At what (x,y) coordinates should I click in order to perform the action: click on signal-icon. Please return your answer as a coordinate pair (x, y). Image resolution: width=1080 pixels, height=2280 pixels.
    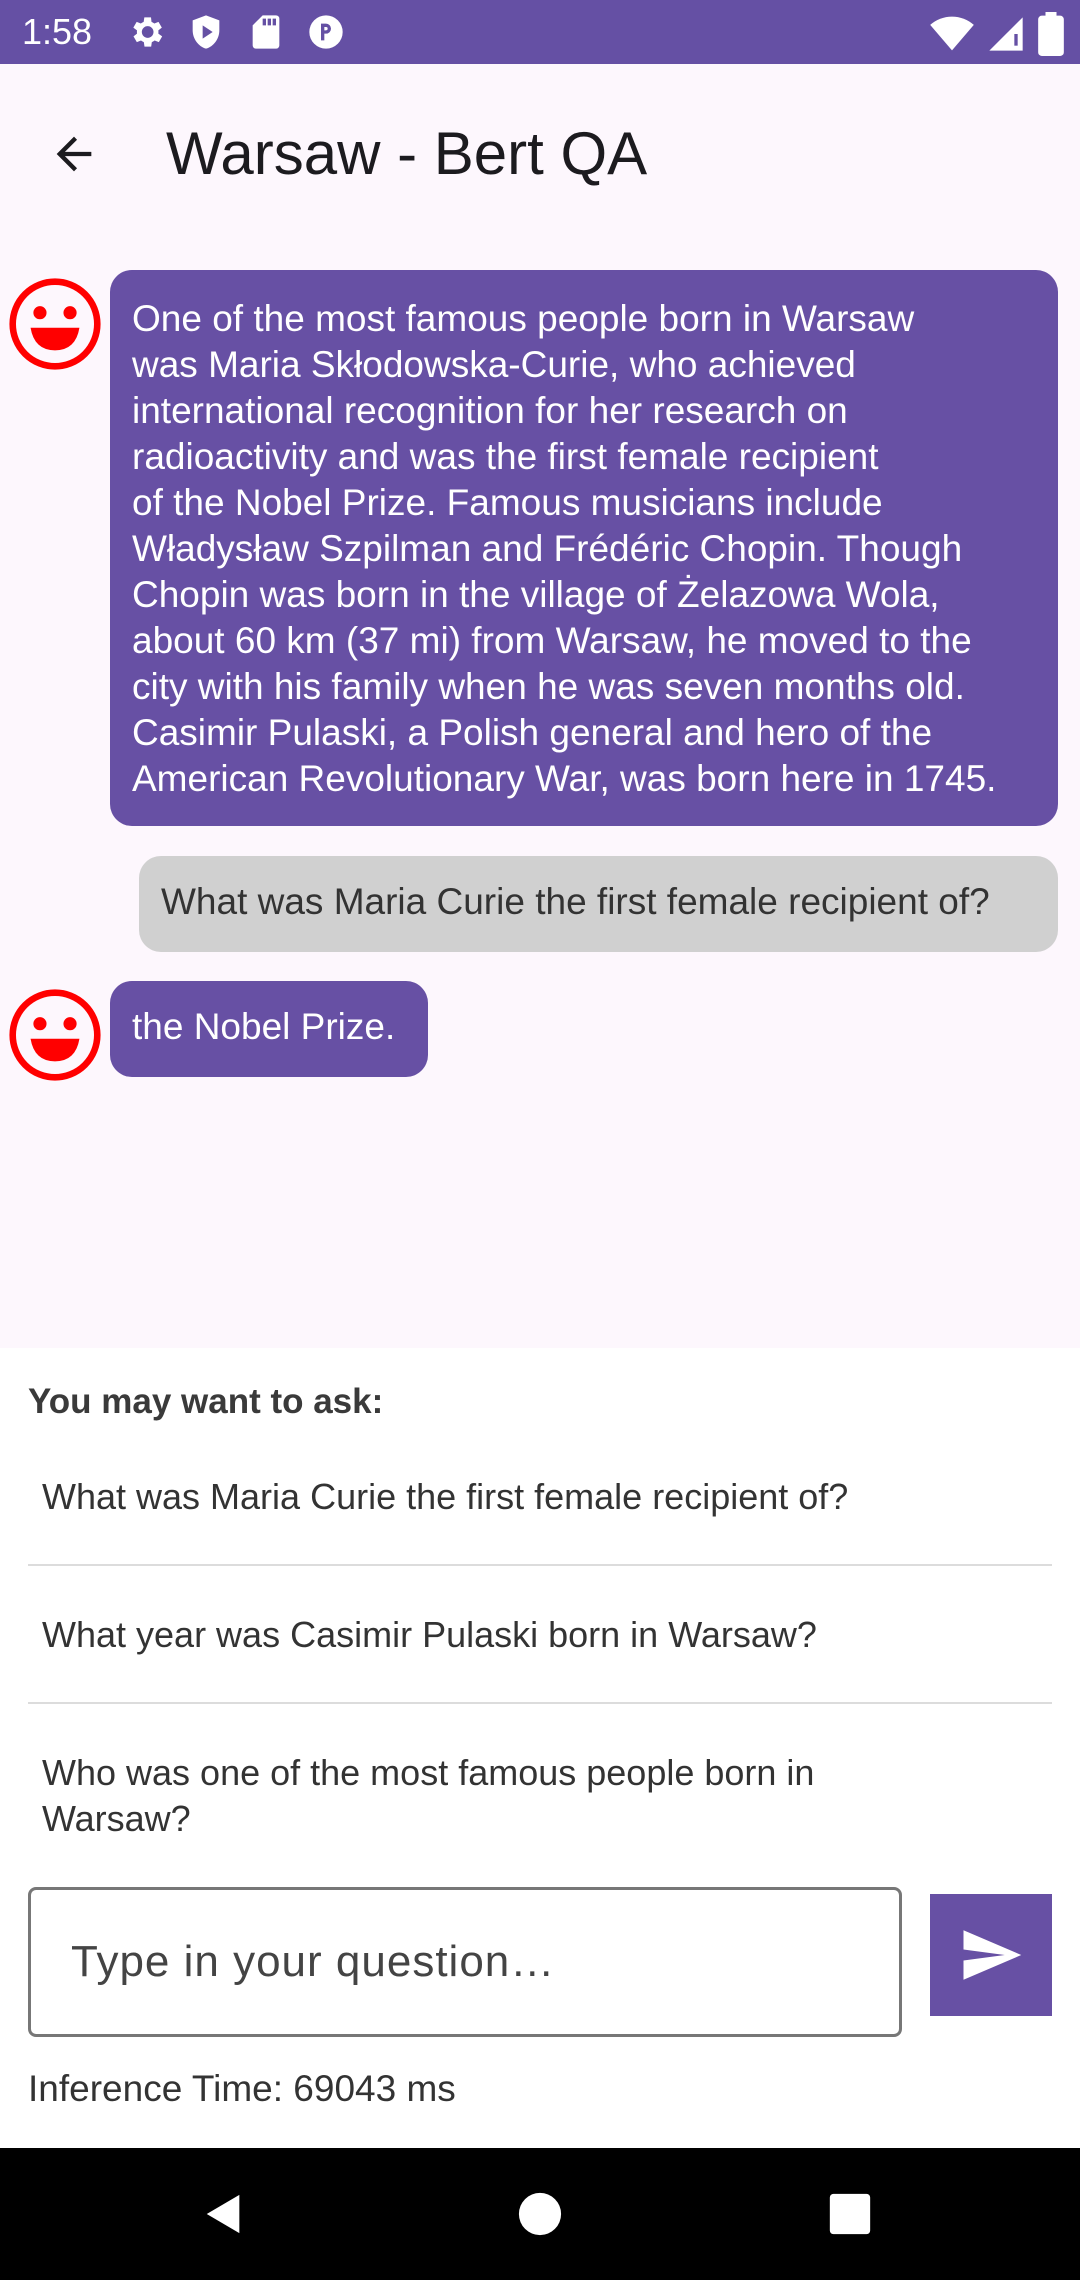
    Looking at the image, I should click on (1006, 34).